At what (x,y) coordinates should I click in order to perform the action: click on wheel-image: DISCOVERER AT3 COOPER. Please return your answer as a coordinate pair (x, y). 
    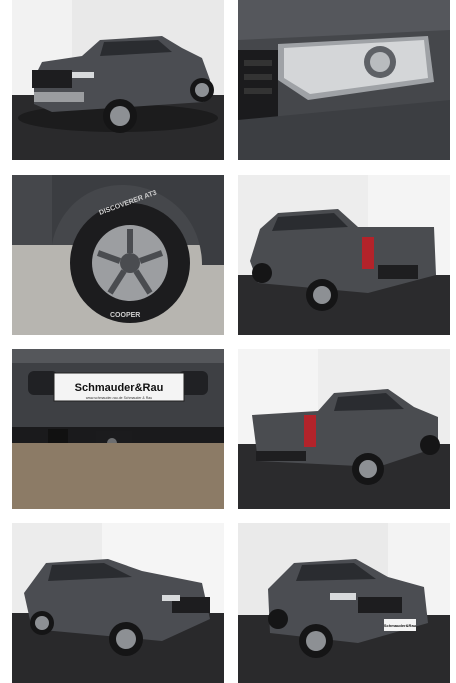
    Looking at the image, I should click on (118, 255).